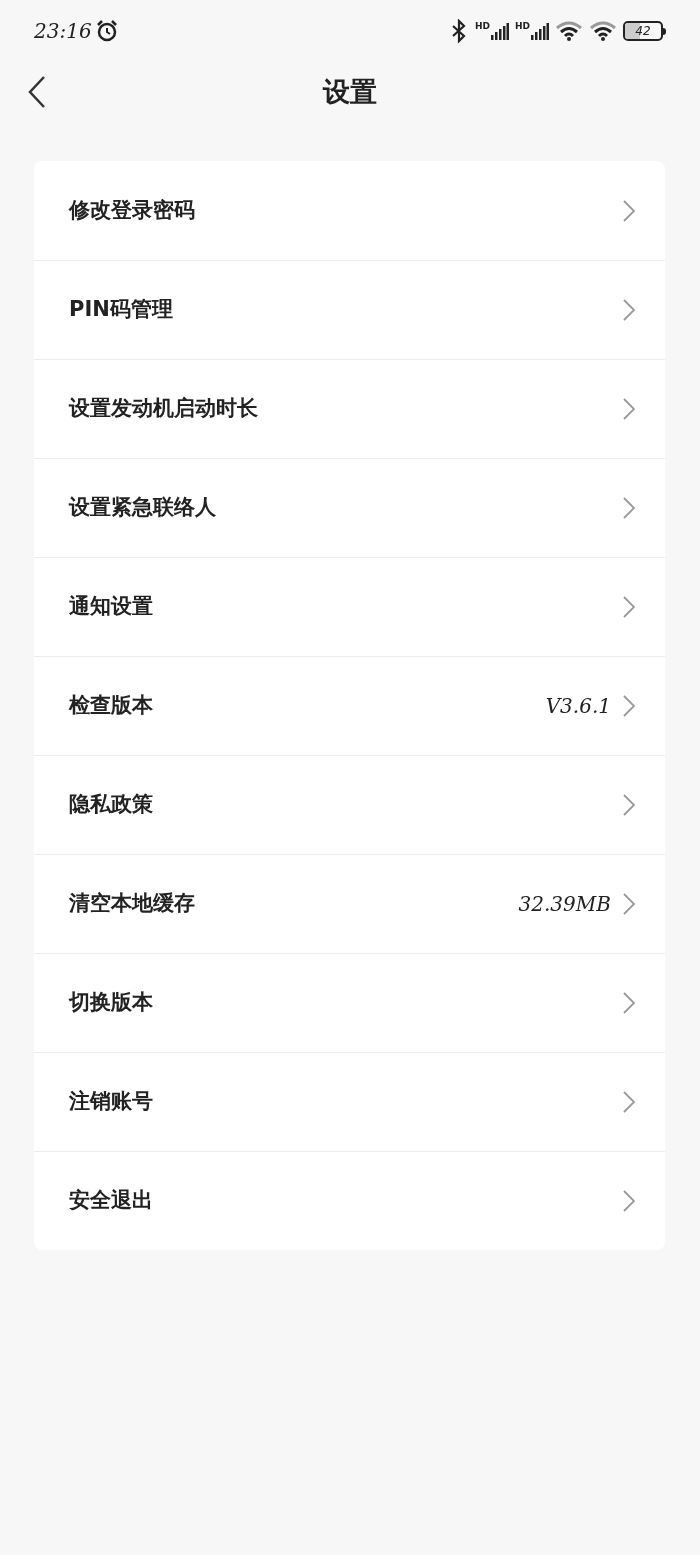 The height and width of the screenshot is (1555, 700). Describe the element at coordinates (349, 1200) in the screenshot. I see `settings-row: 安全退出` at that location.